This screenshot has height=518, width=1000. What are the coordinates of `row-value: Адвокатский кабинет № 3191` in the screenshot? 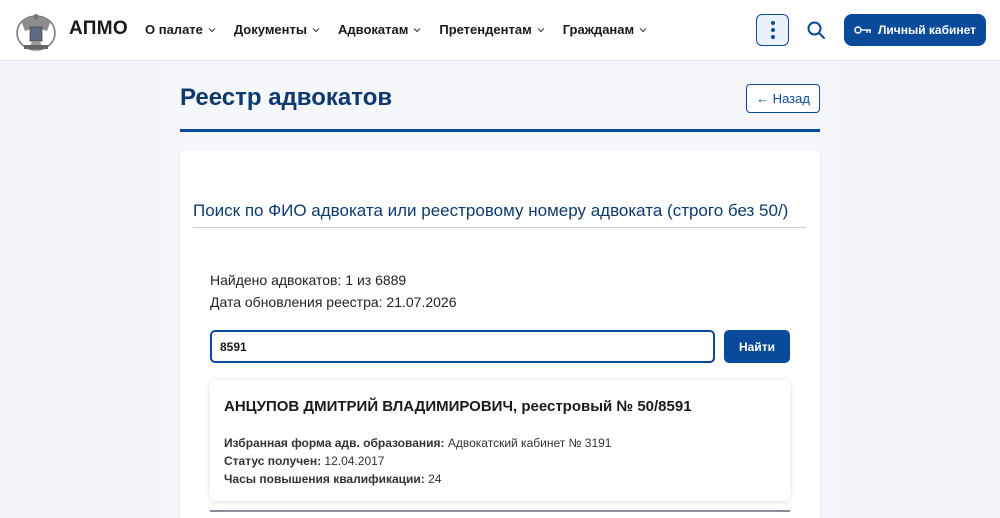 It's located at (528, 443).